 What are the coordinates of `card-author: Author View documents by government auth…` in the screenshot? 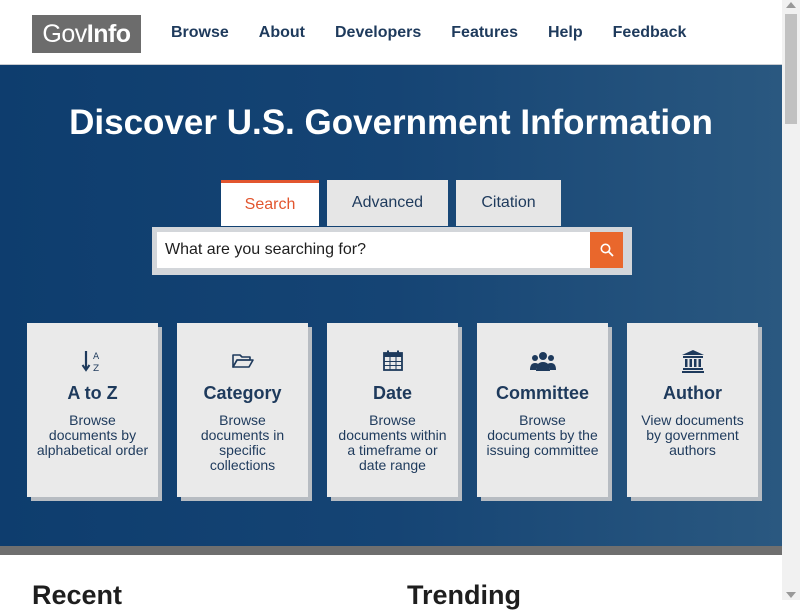 It's located at (692, 410).